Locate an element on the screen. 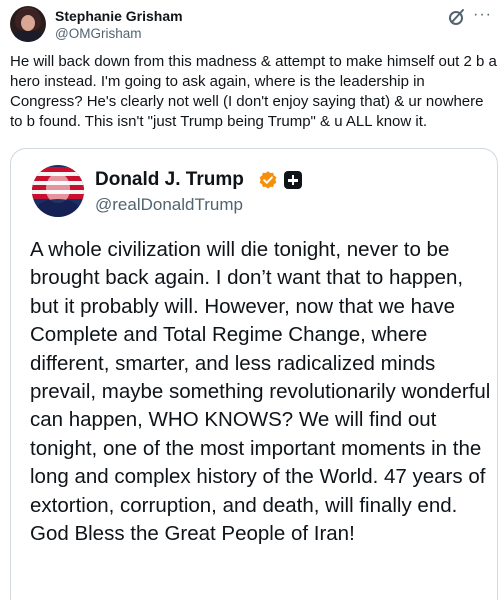  avatar-face is located at coordinates (28, 23).